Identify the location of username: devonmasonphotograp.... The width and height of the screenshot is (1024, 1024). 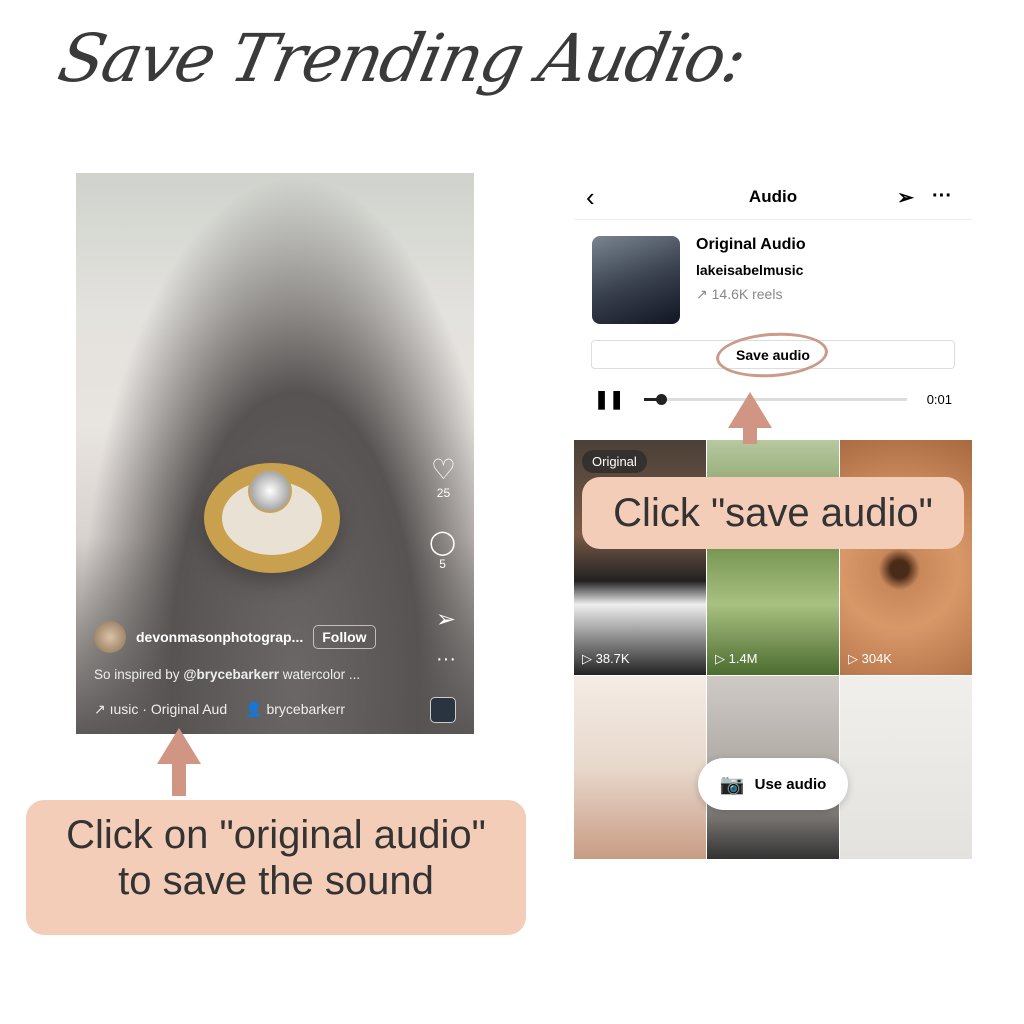
(219, 637).